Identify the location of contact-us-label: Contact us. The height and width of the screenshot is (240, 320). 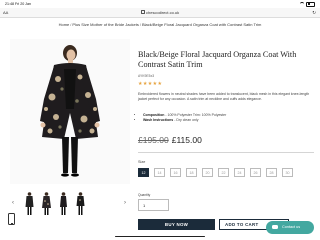
(291, 227).